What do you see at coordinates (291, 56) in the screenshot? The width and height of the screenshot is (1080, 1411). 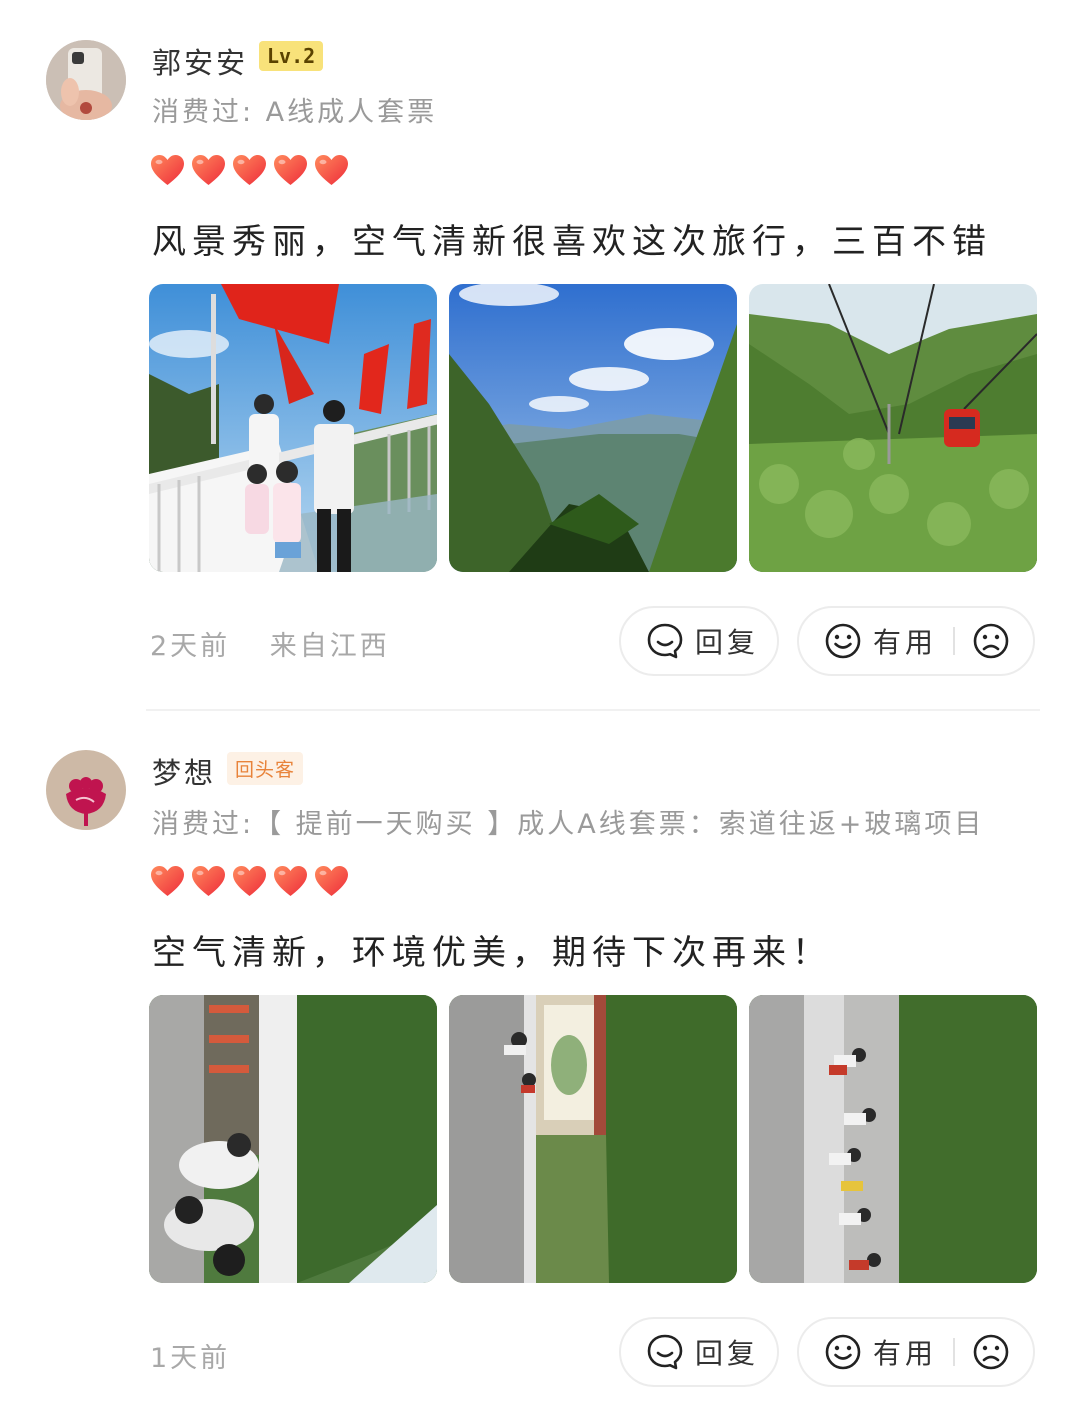 I see `level-badge: Lv.2` at bounding box center [291, 56].